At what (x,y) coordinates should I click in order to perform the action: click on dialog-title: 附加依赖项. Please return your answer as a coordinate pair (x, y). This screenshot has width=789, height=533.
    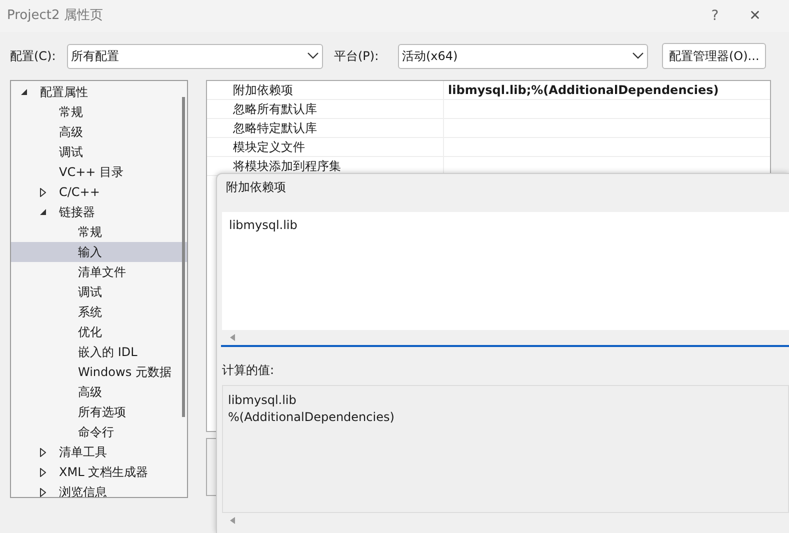
    Looking at the image, I should click on (256, 187).